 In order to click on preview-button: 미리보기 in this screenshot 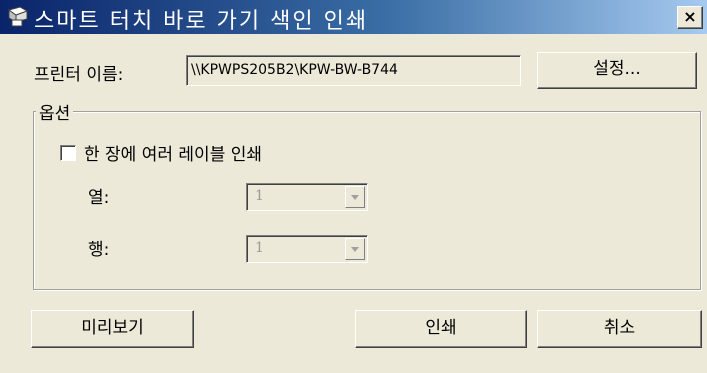, I will do `click(112, 329)`.